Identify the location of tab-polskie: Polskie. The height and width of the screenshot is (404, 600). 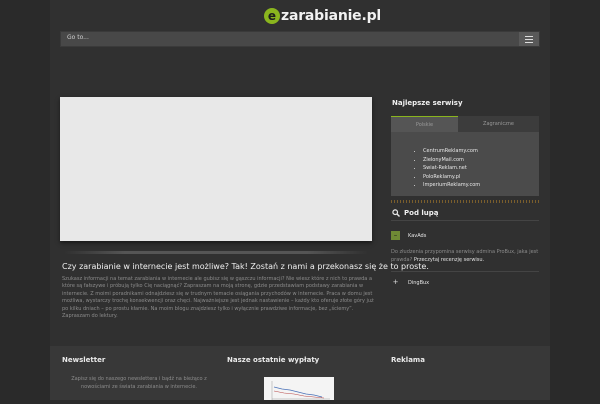
(424, 124).